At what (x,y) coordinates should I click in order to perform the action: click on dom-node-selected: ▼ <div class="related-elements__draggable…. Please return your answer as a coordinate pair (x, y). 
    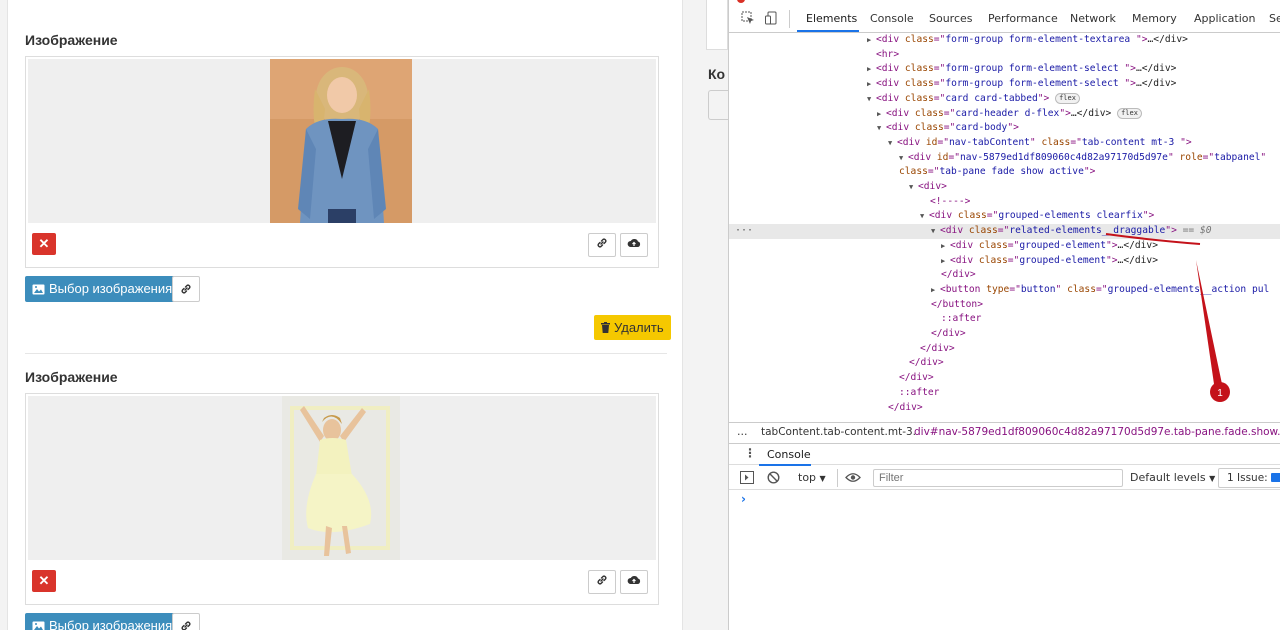
    Looking at the image, I should click on (1071, 231).